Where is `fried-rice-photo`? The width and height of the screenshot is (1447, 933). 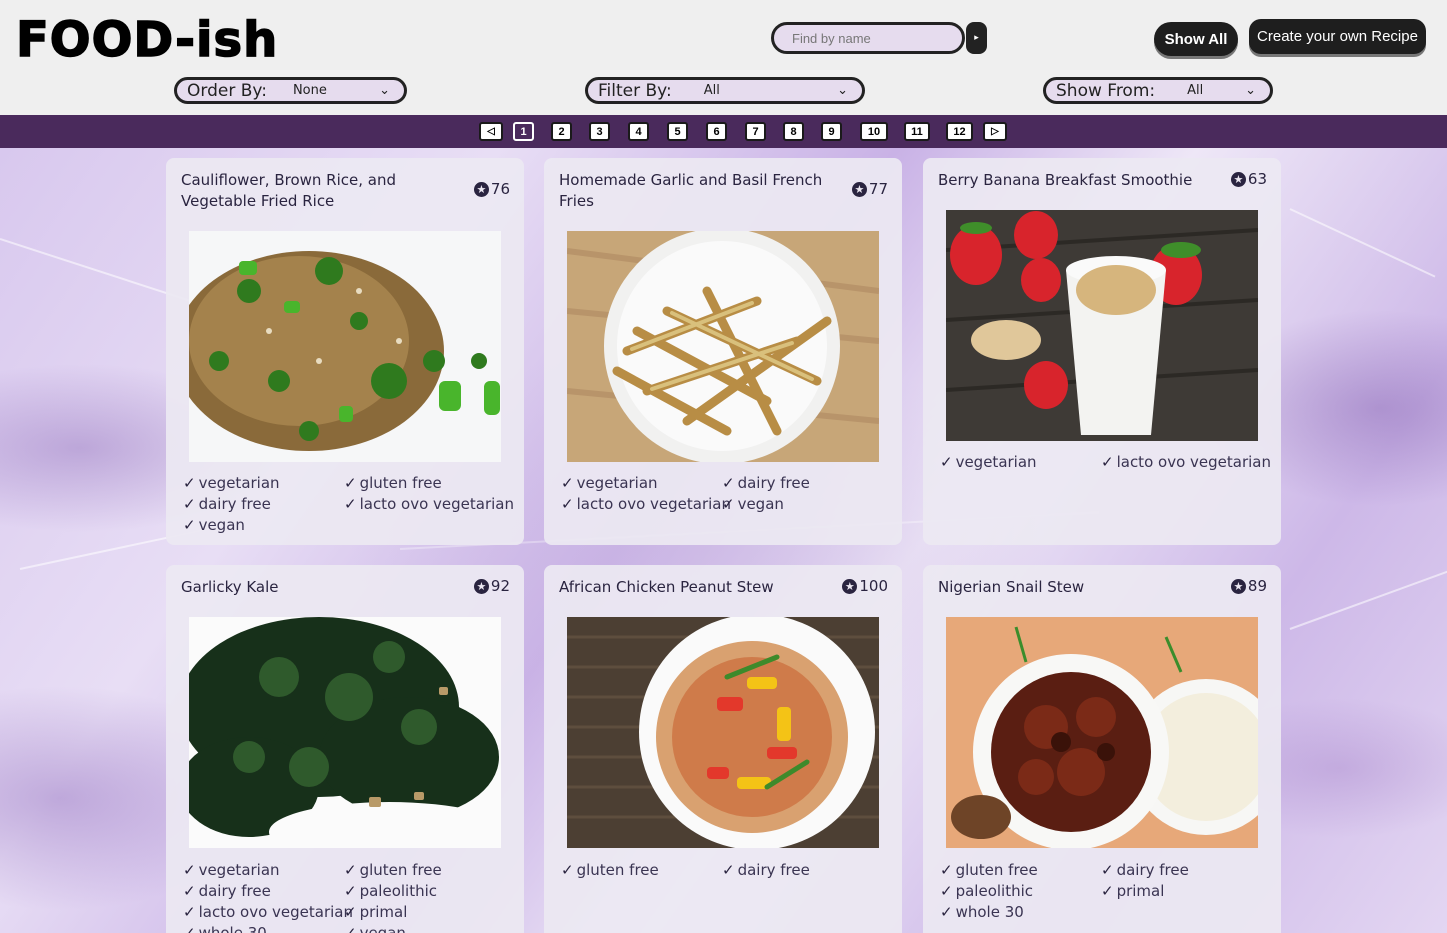
fried-rice-photo is located at coordinates (345, 346).